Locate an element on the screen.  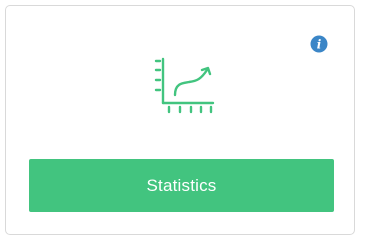
line-chart-trend-up-icon is located at coordinates (185, 89).